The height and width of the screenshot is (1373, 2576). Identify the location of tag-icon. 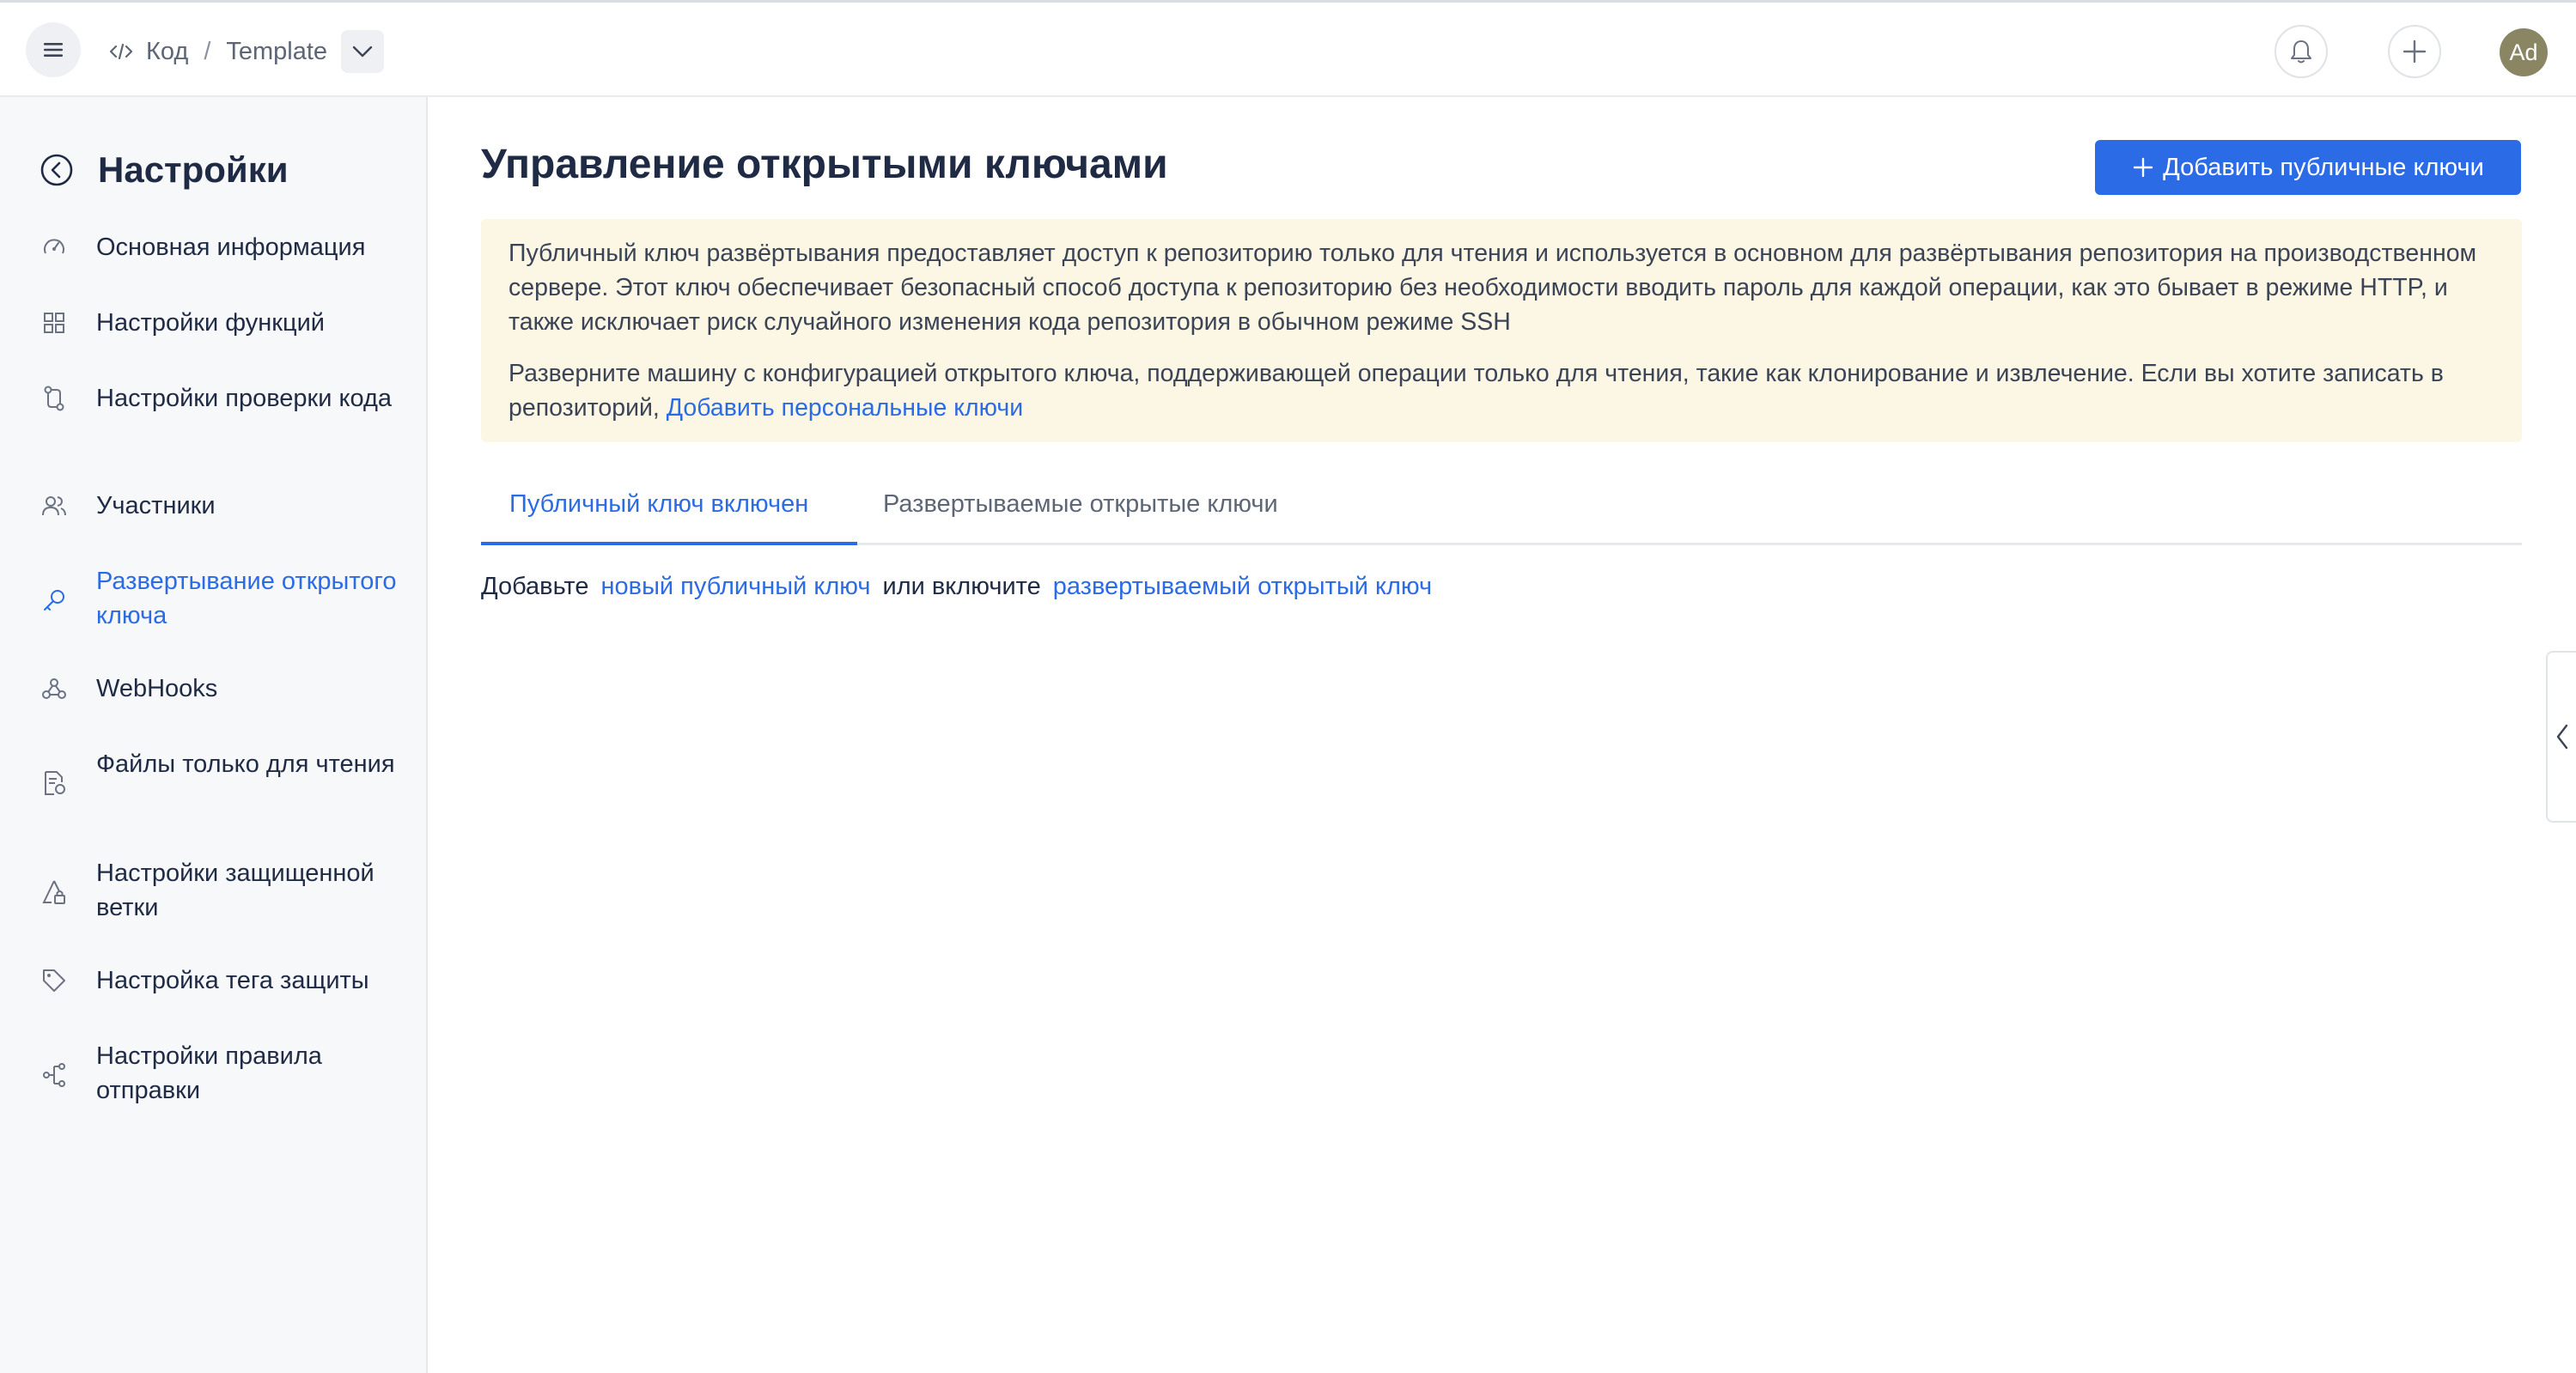
(54, 981).